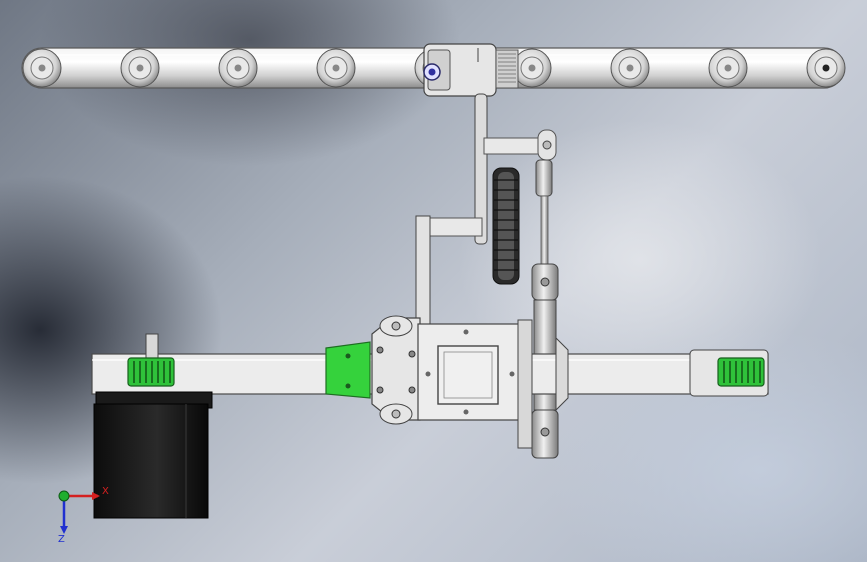 Image resolution: width=867 pixels, height=562 pixels. What do you see at coordinates (506, 226) in the screenshot?
I see `timing-belt-gear` at bounding box center [506, 226].